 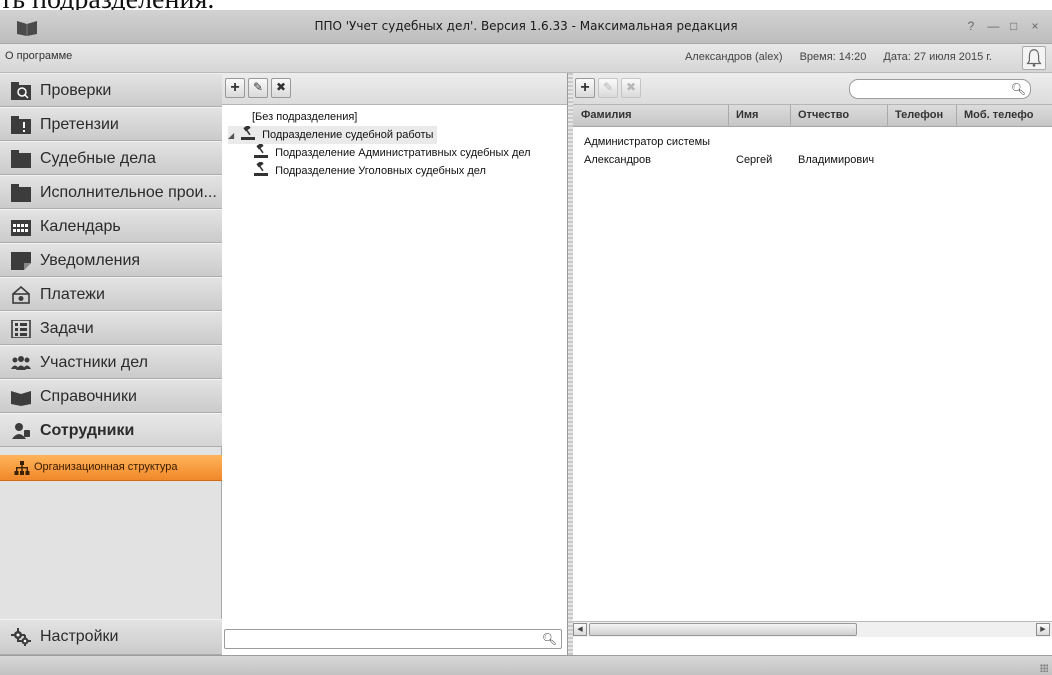 What do you see at coordinates (940, 89) in the screenshot?
I see `staff-search-input: 🔍︎` at bounding box center [940, 89].